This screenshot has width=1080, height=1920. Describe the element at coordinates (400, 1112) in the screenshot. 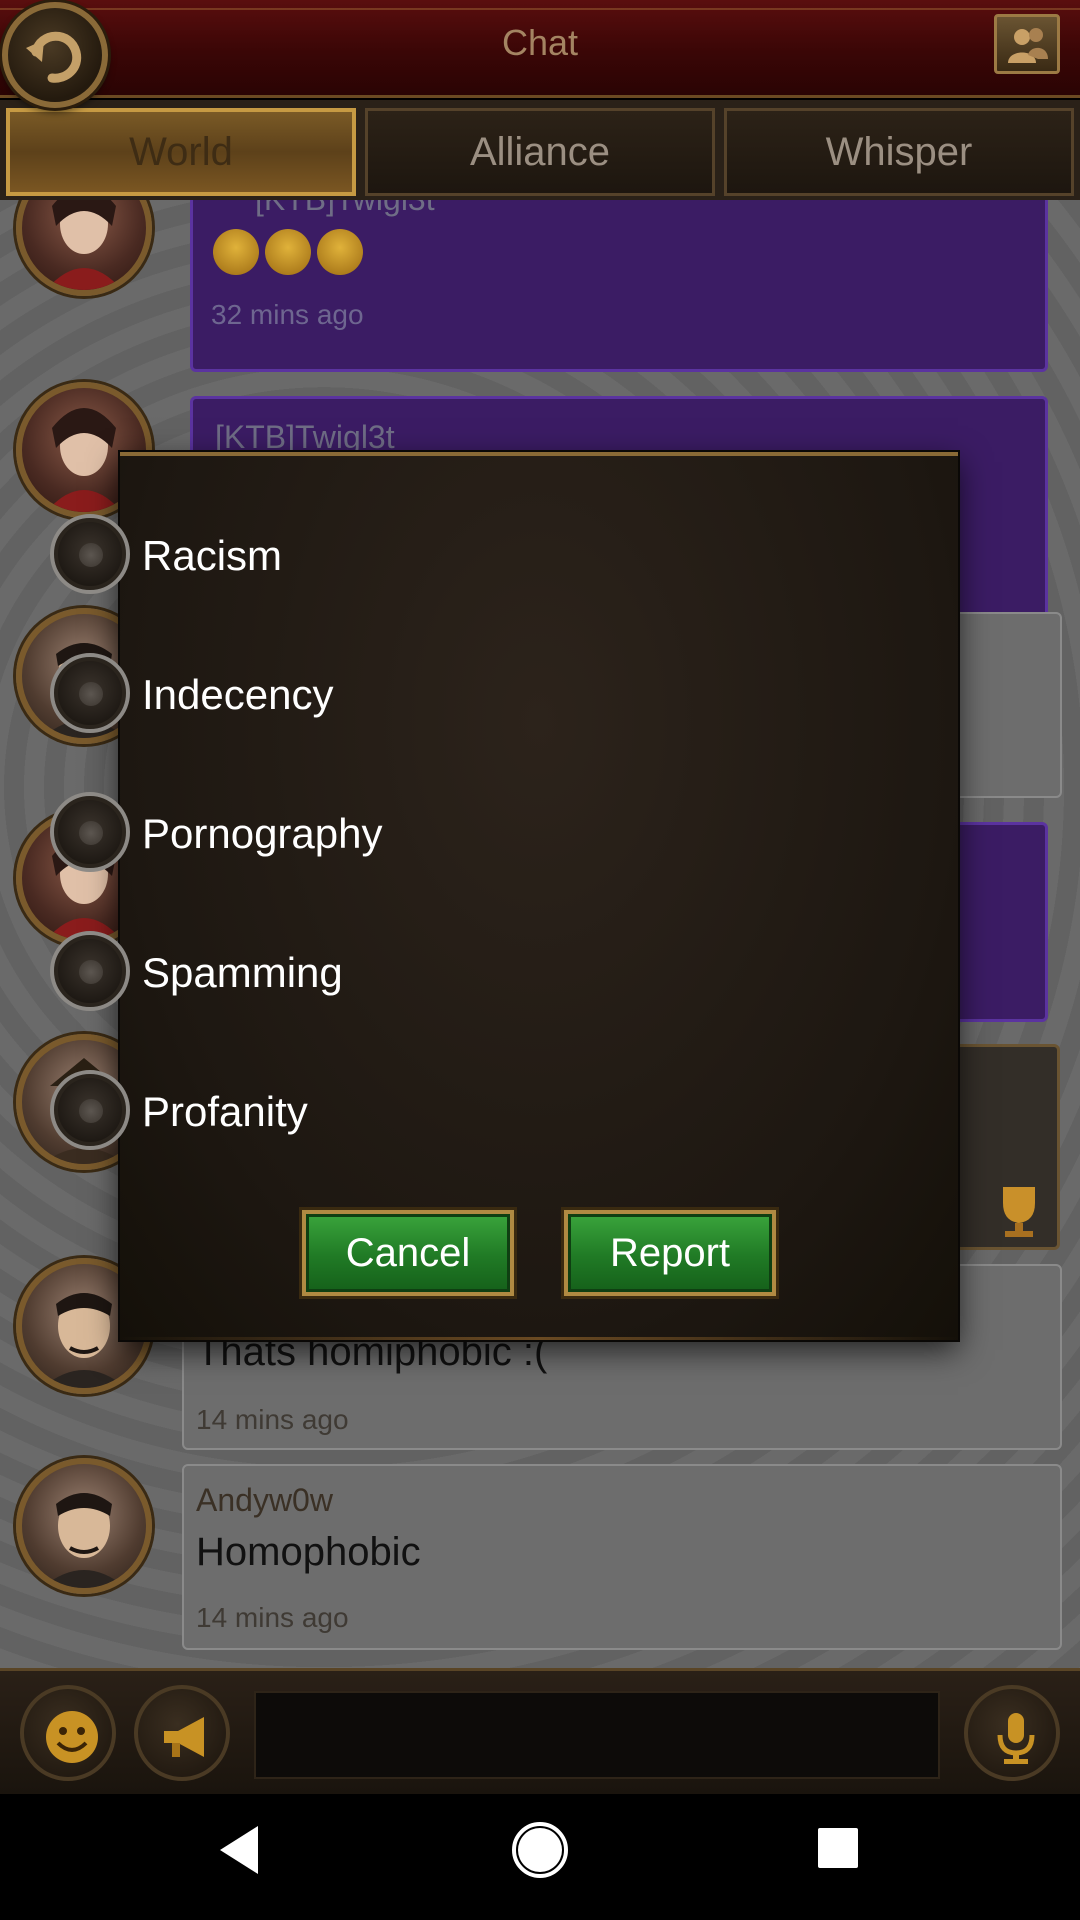

I see `report-option-profanity: Profanity` at that location.